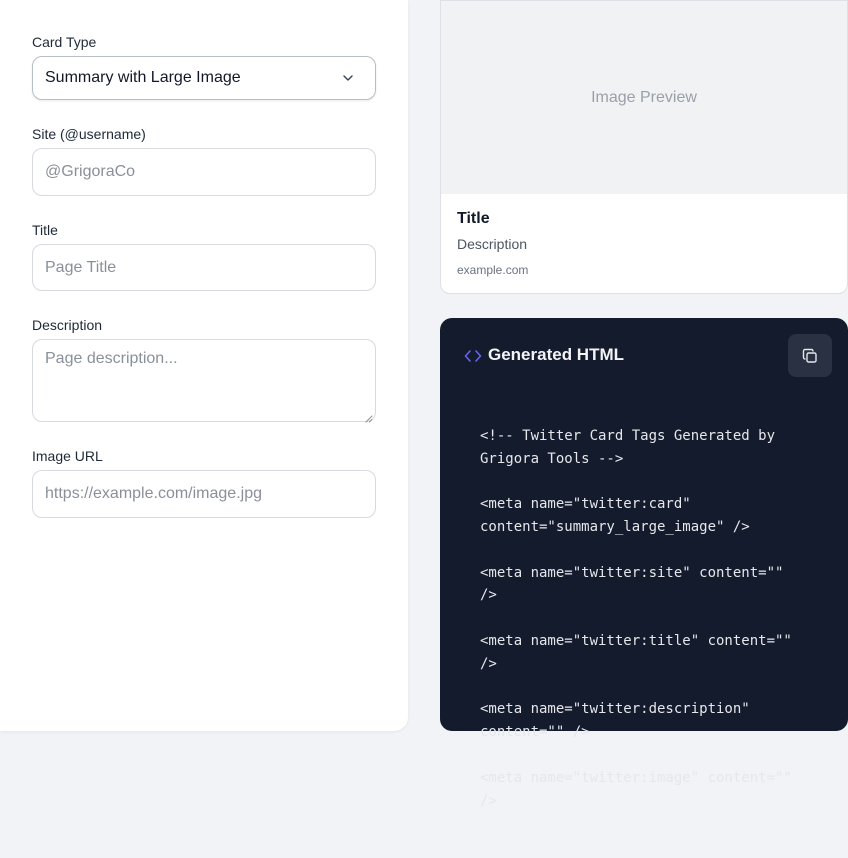 This screenshot has width=848, height=858. Describe the element at coordinates (636, 584) in the screenshot. I see `code-line: <meta name="twitter:site" content="" />` at that location.